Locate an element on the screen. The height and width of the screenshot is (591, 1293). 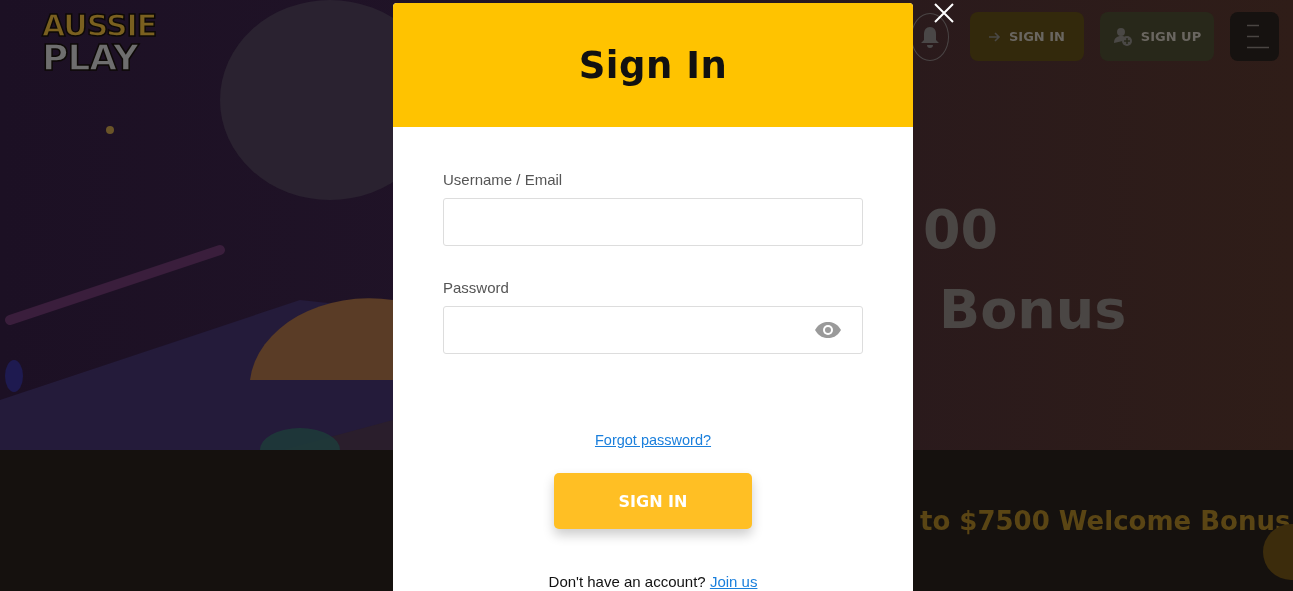
username-field is located at coordinates (653, 222).